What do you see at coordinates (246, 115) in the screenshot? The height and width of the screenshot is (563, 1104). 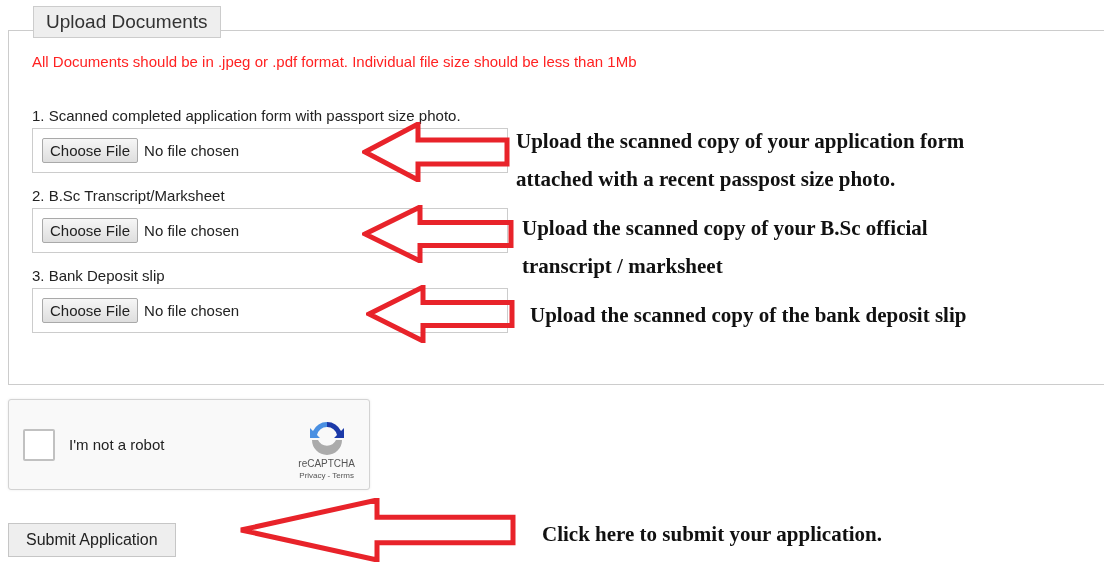 I see `field-label: 1. Scanned completed application form with passport size photo.` at bounding box center [246, 115].